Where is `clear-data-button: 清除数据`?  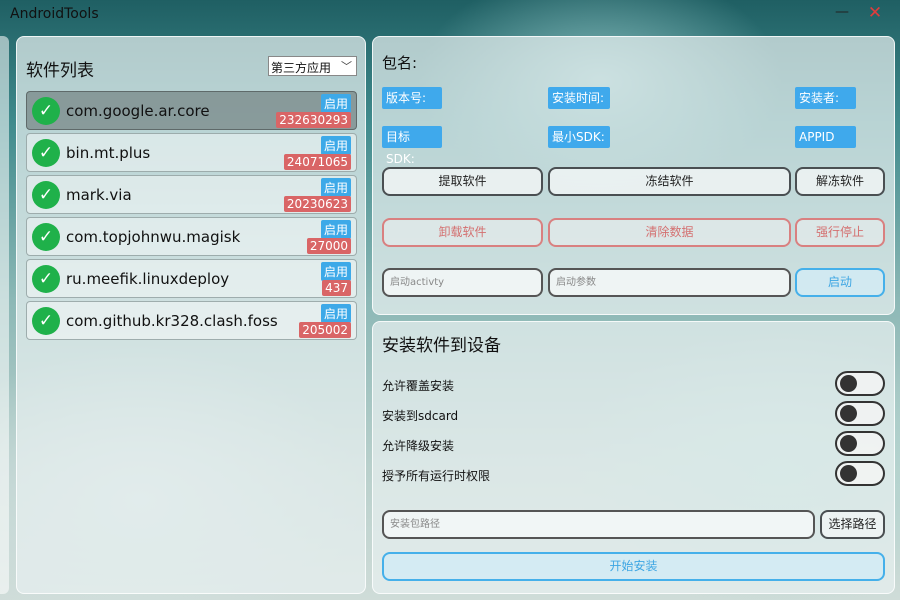 clear-data-button: 清除数据 is located at coordinates (669, 232).